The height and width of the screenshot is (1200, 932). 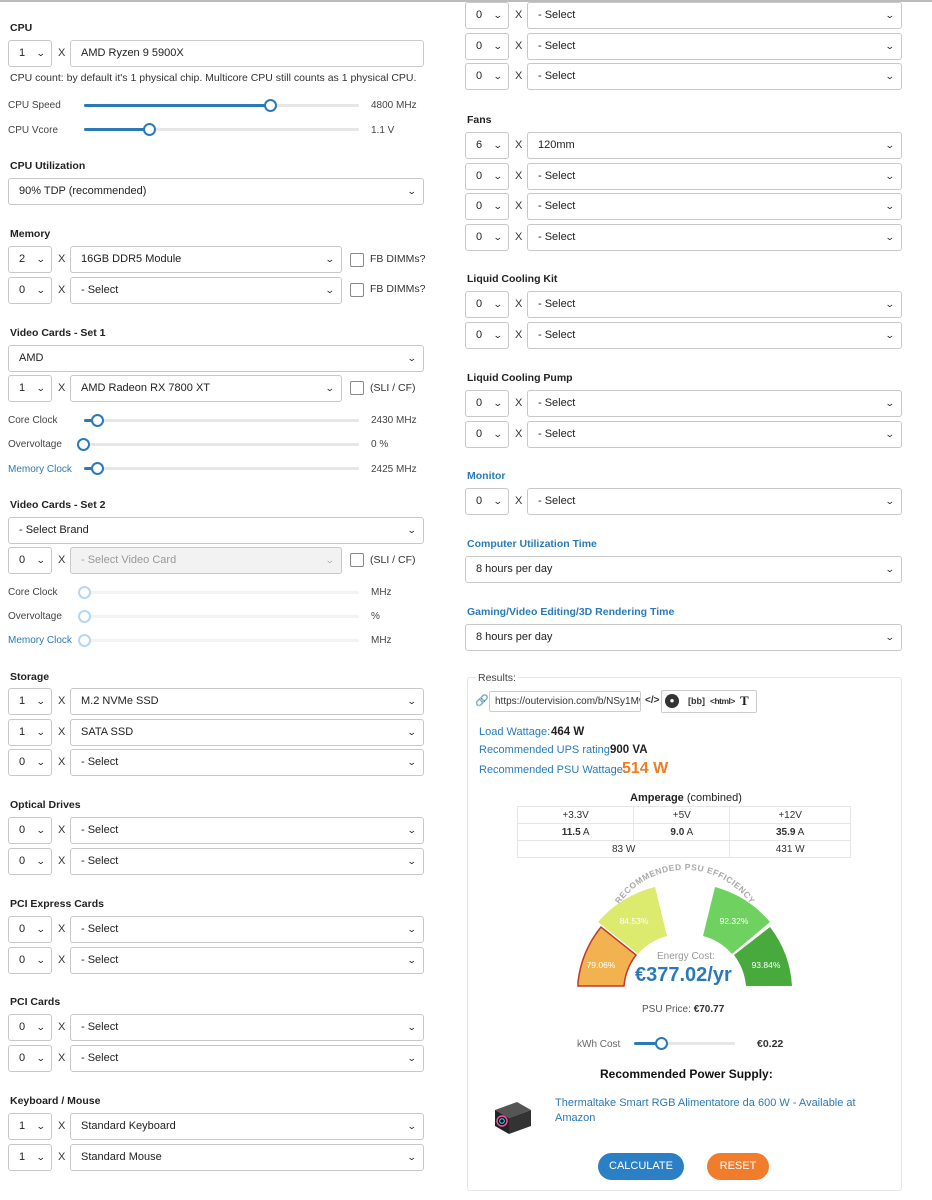 What do you see at coordinates (247, 762) in the screenshot?
I see `storage-item-select: - Select ⌄` at bounding box center [247, 762].